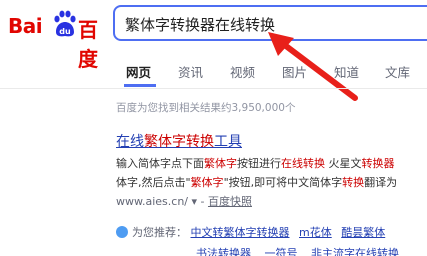 Image resolution: width=427 pixels, height=256 pixels. I want to click on tab-wenku: 文库, so click(397, 71).